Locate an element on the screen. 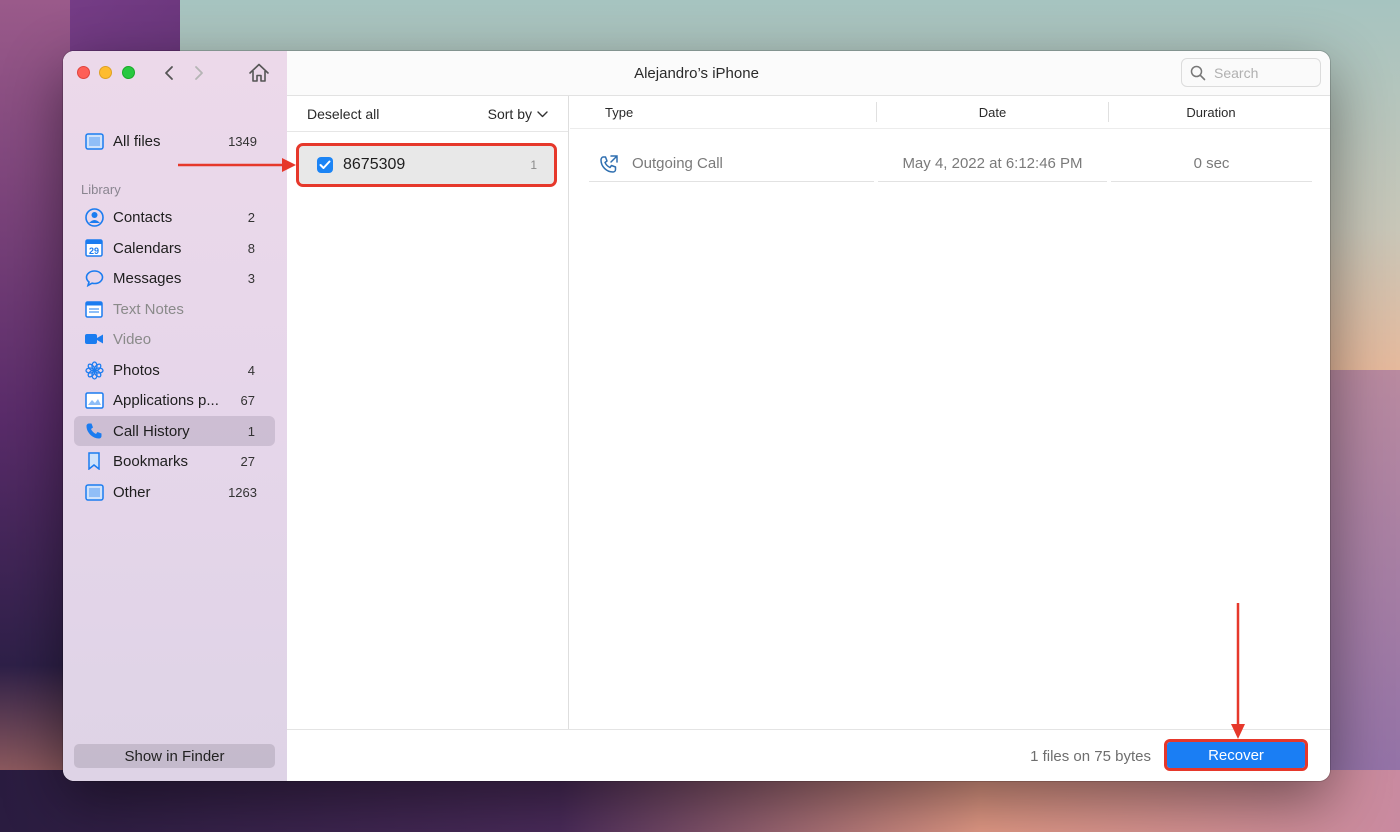 This screenshot has width=1400, height=832. sidebar-item-label: Video is located at coordinates (132, 339).